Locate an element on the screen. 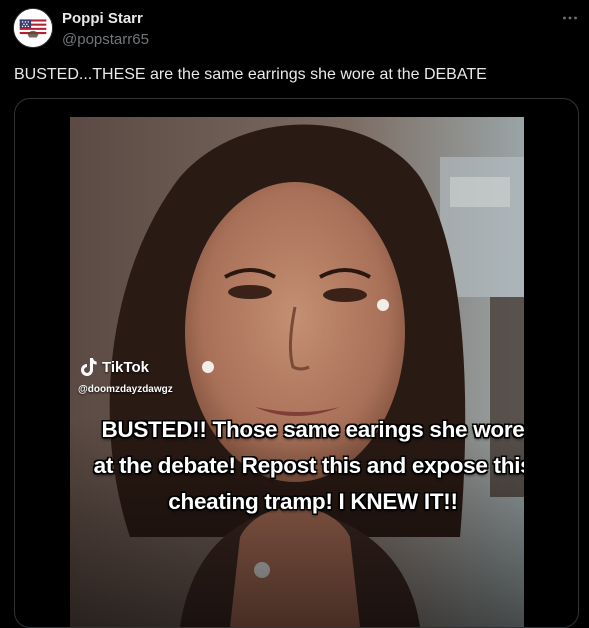  tiktok-logo-icon is located at coordinates (89, 367).